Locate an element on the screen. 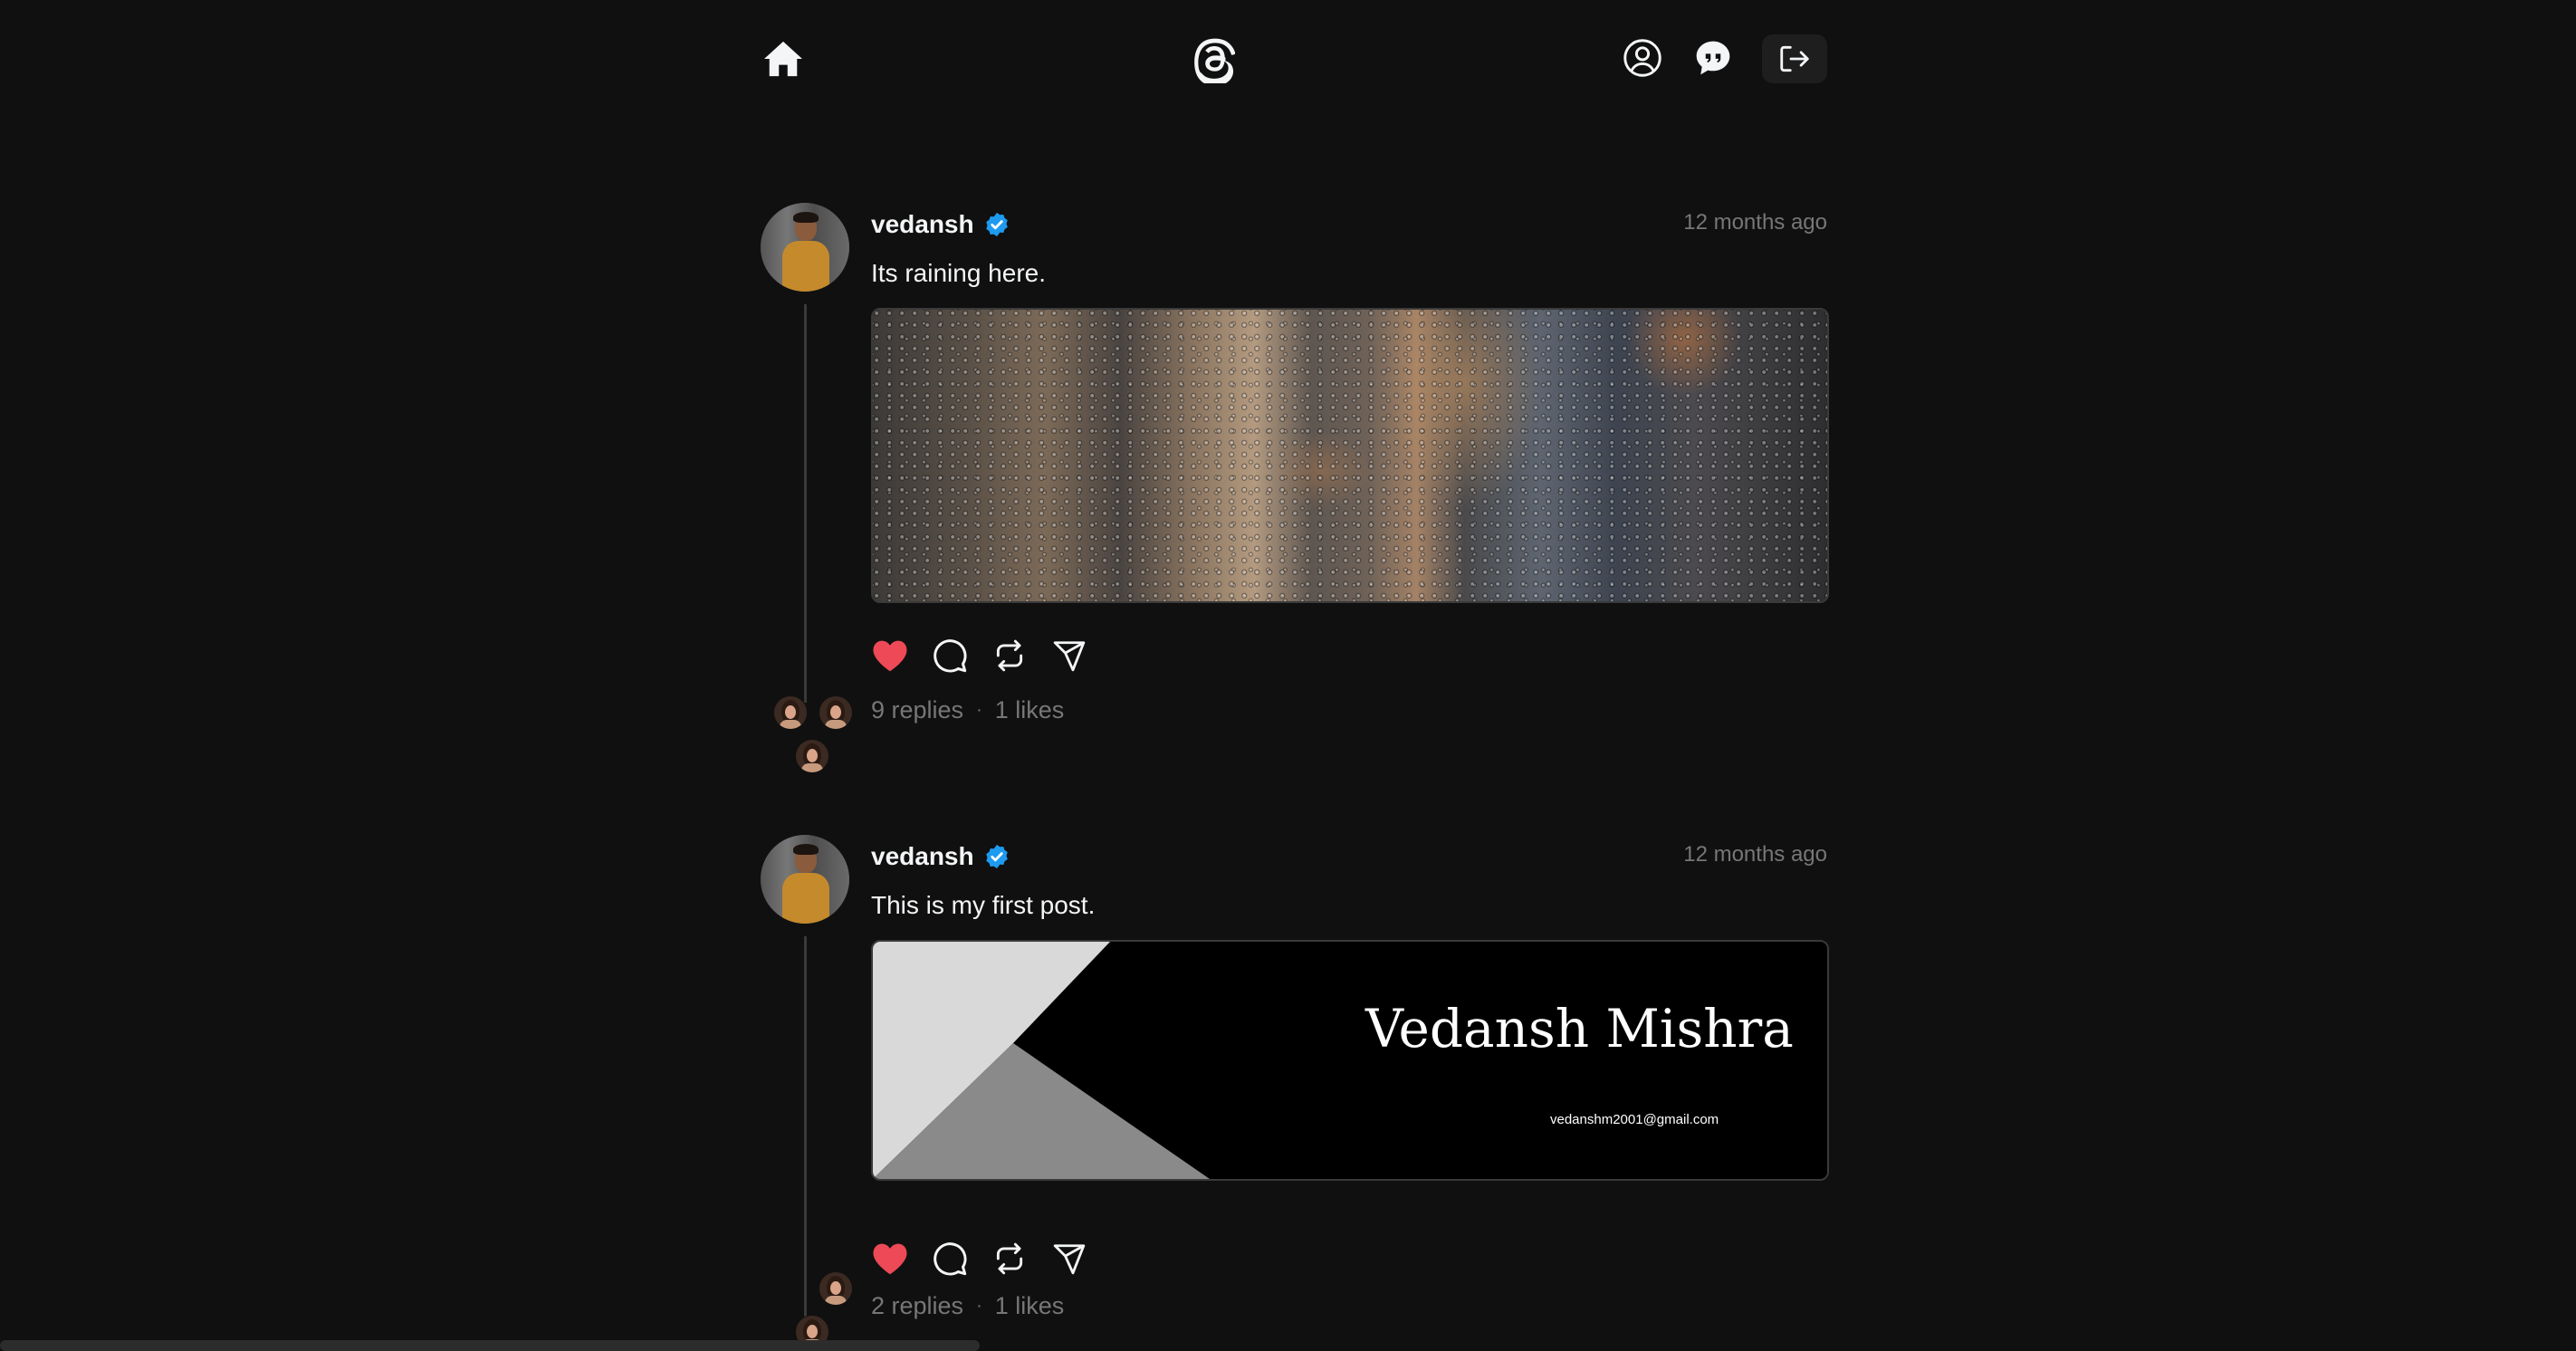 This screenshot has width=2576, height=1351. replies-count: 9 replies is located at coordinates (917, 710).